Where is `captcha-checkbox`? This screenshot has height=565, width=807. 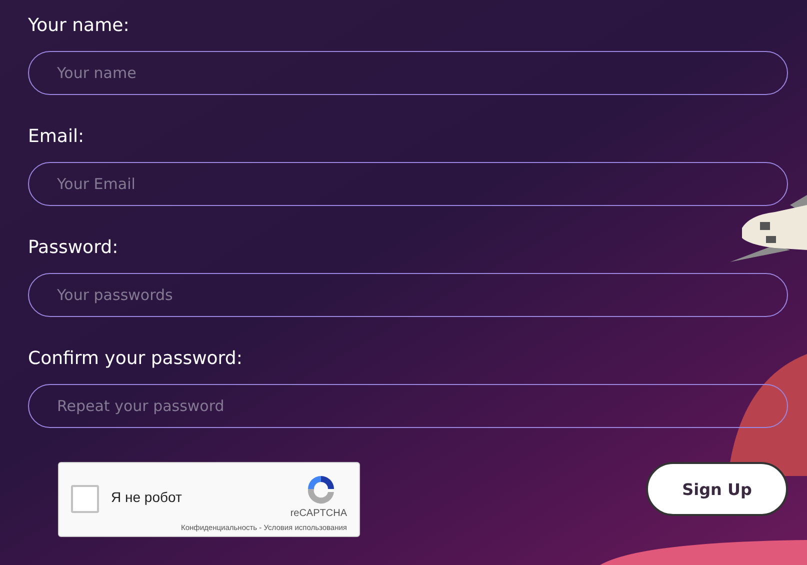
captcha-checkbox is located at coordinates (85, 499).